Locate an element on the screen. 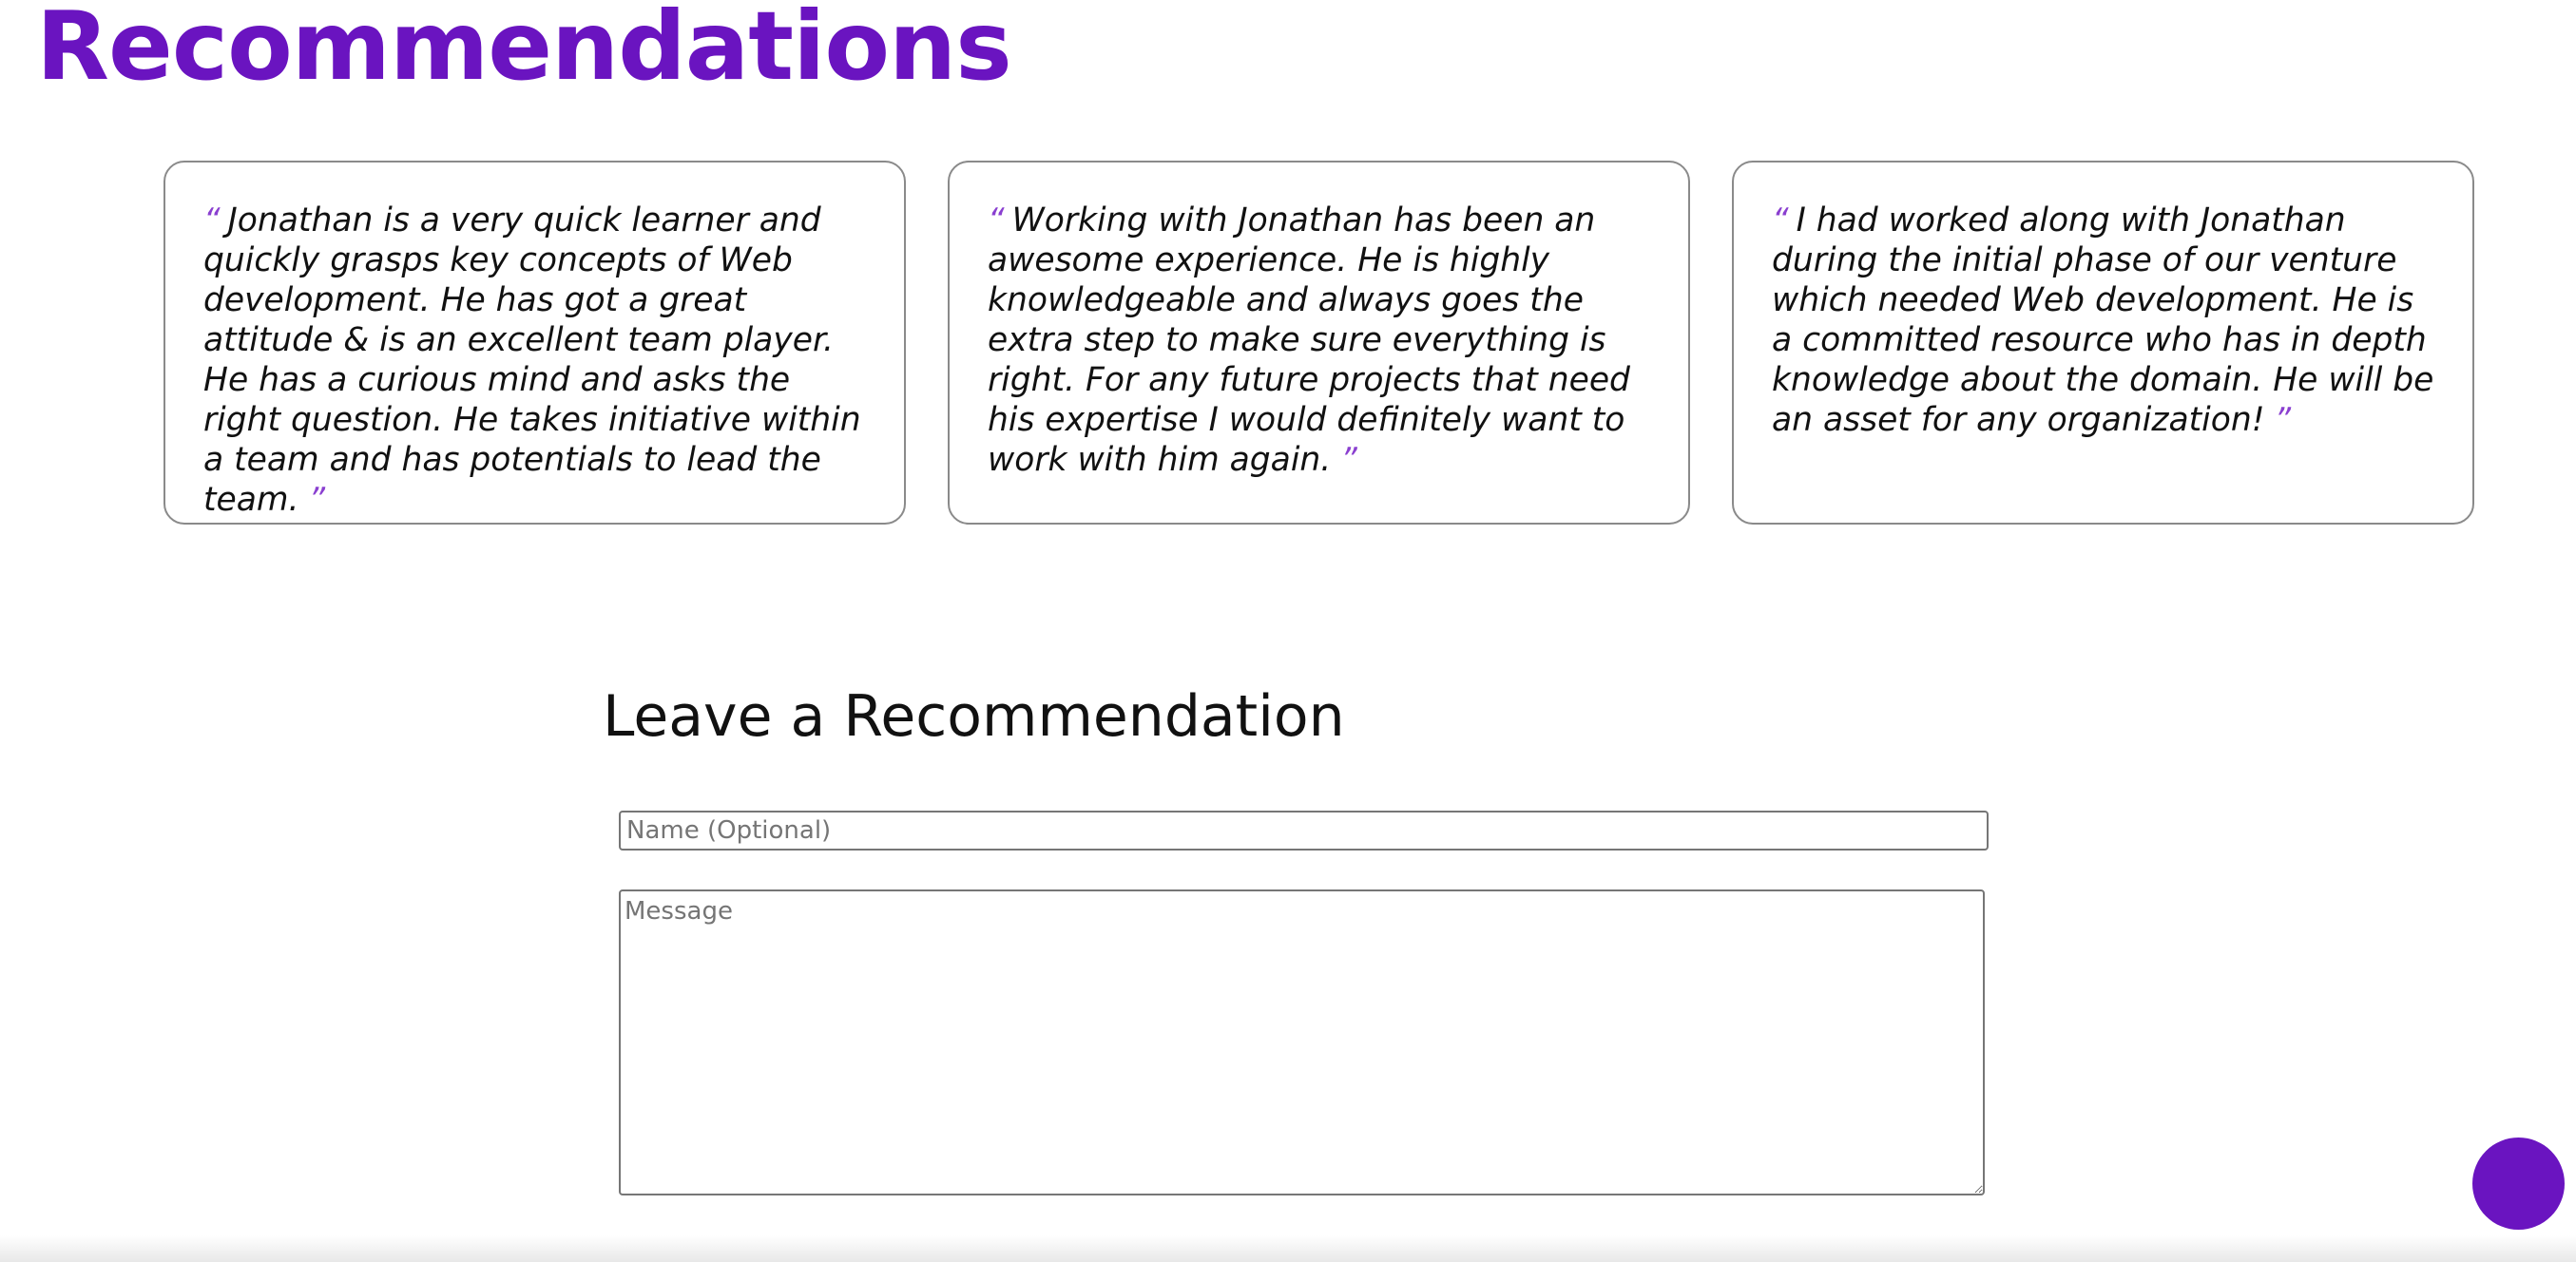  bottom-fade-divider is located at coordinates (1288, 1249).